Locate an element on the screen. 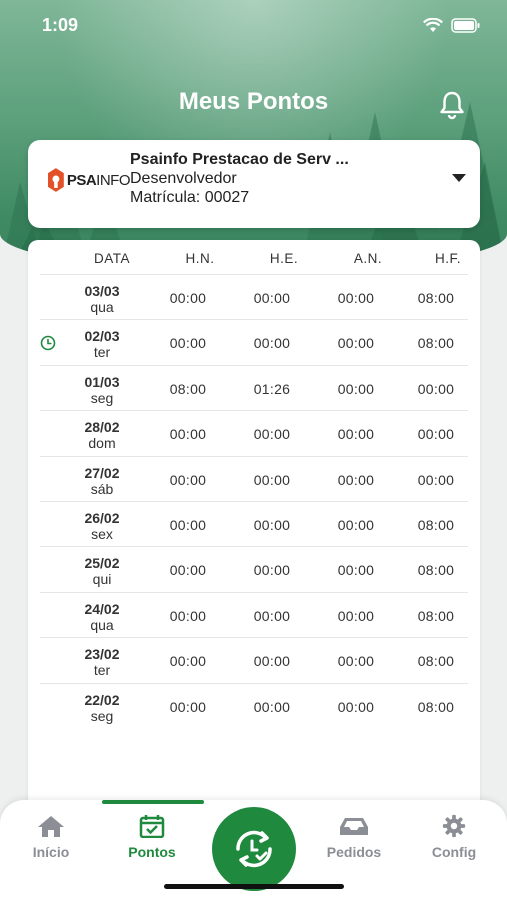 The width and height of the screenshot is (507, 900). logo-text-light: INFO is located at coordinates (113, 180).